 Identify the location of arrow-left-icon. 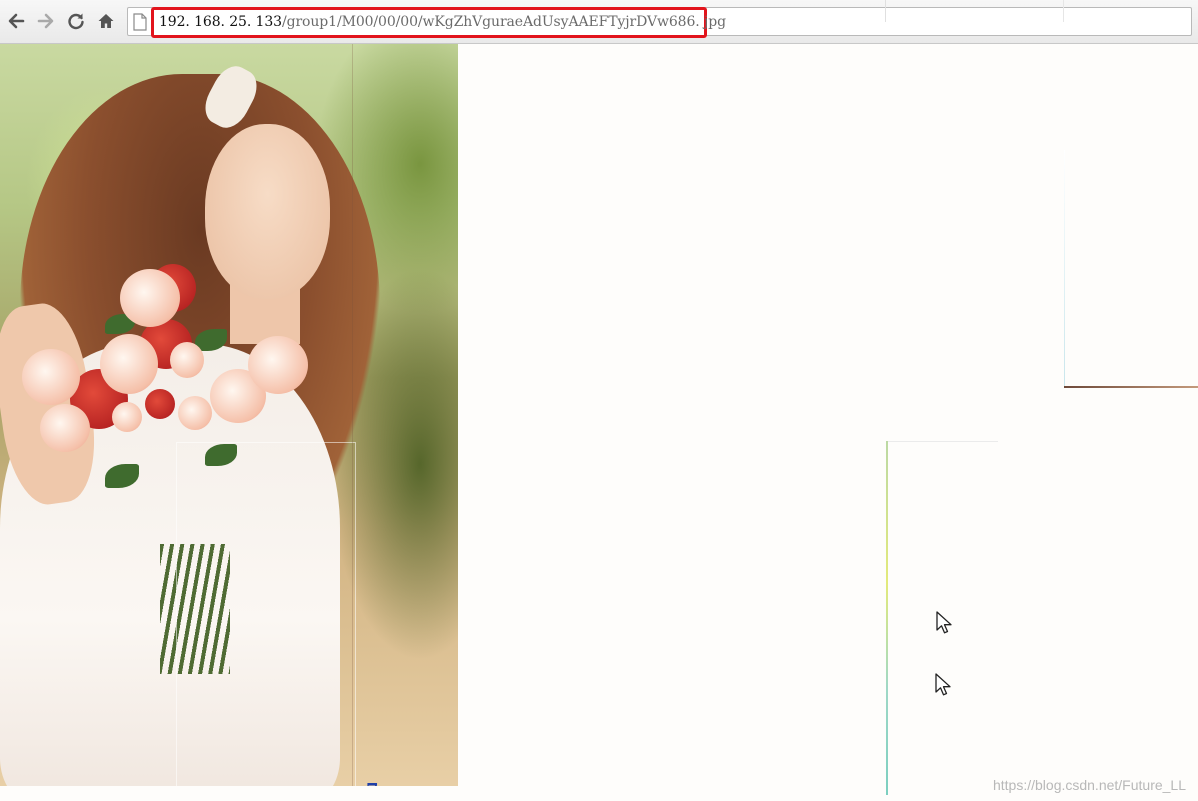
(16, 21).